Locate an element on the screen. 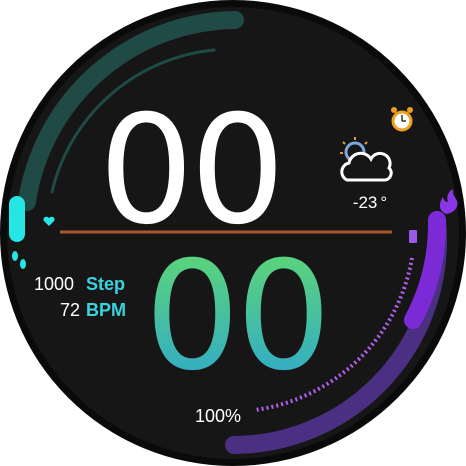  steps-progress-indicator is located at coordinates (17, 219).